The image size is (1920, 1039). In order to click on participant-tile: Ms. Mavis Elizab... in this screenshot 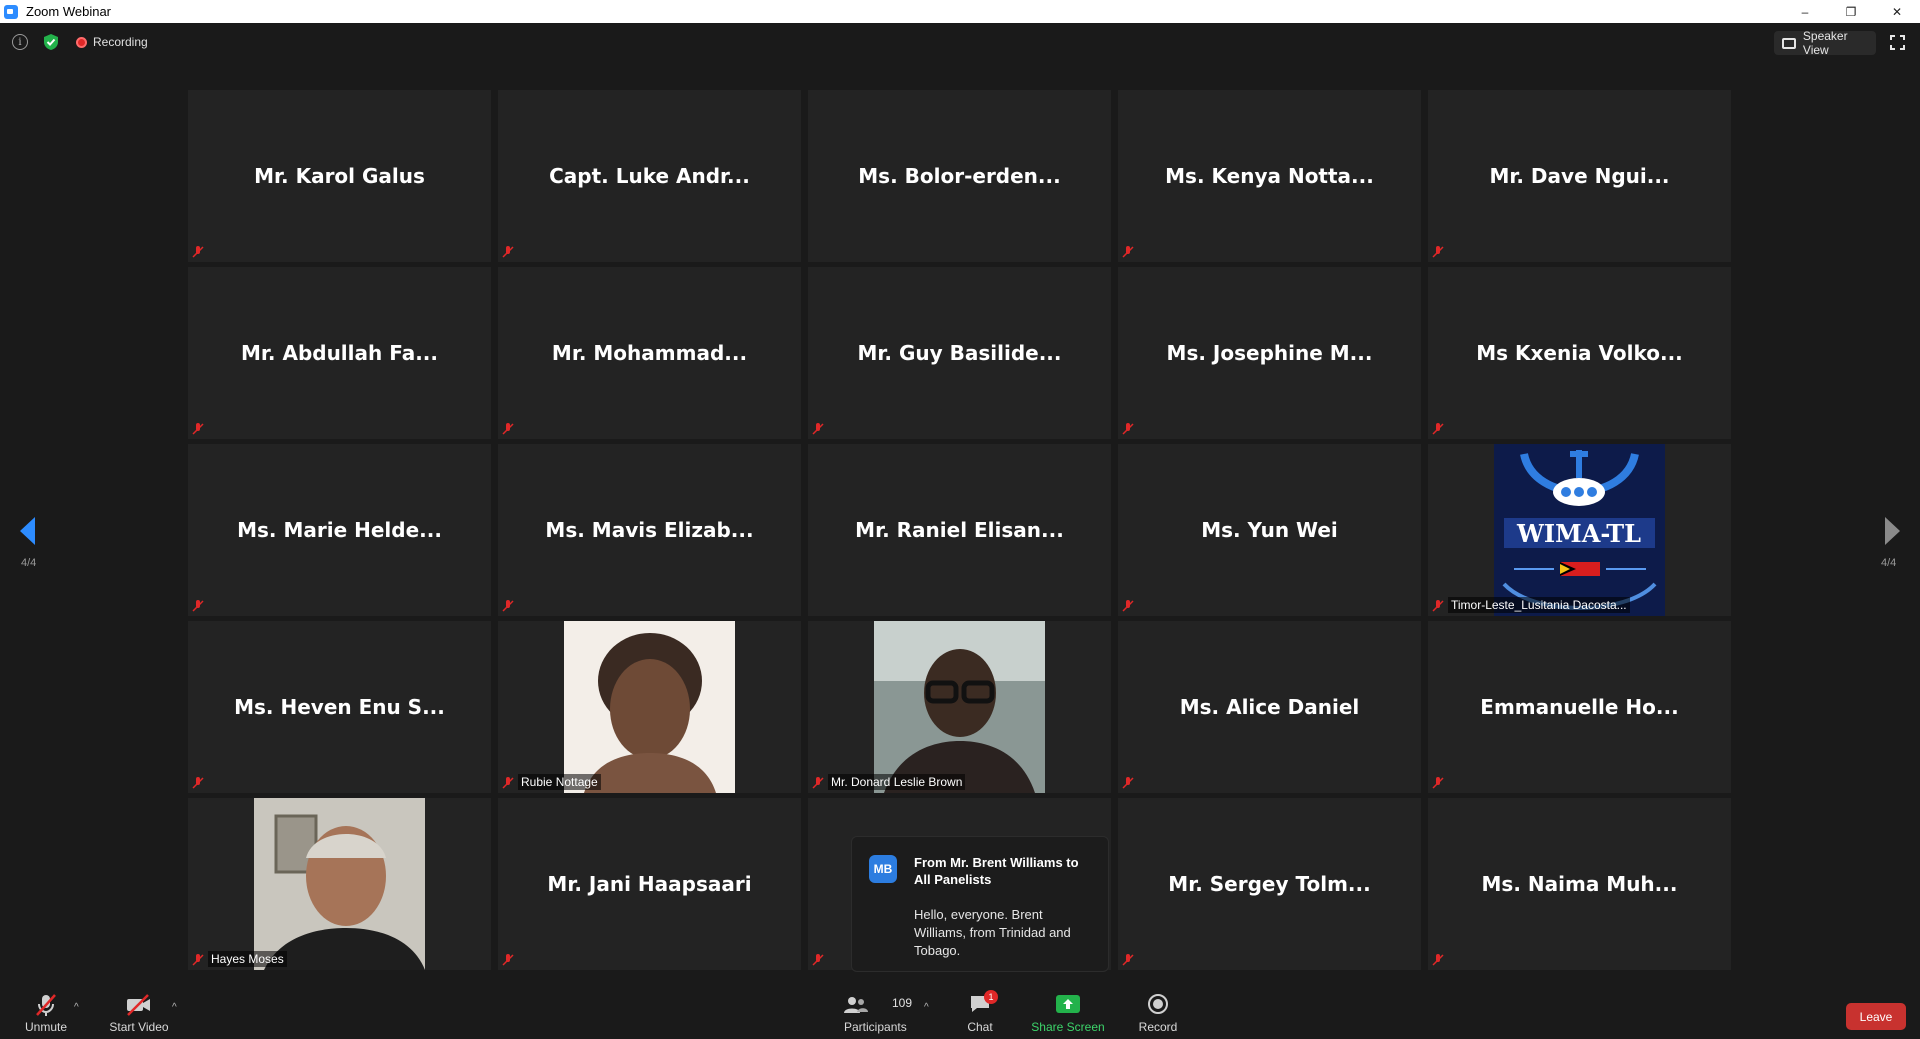, I will do `click(649, 530)`.